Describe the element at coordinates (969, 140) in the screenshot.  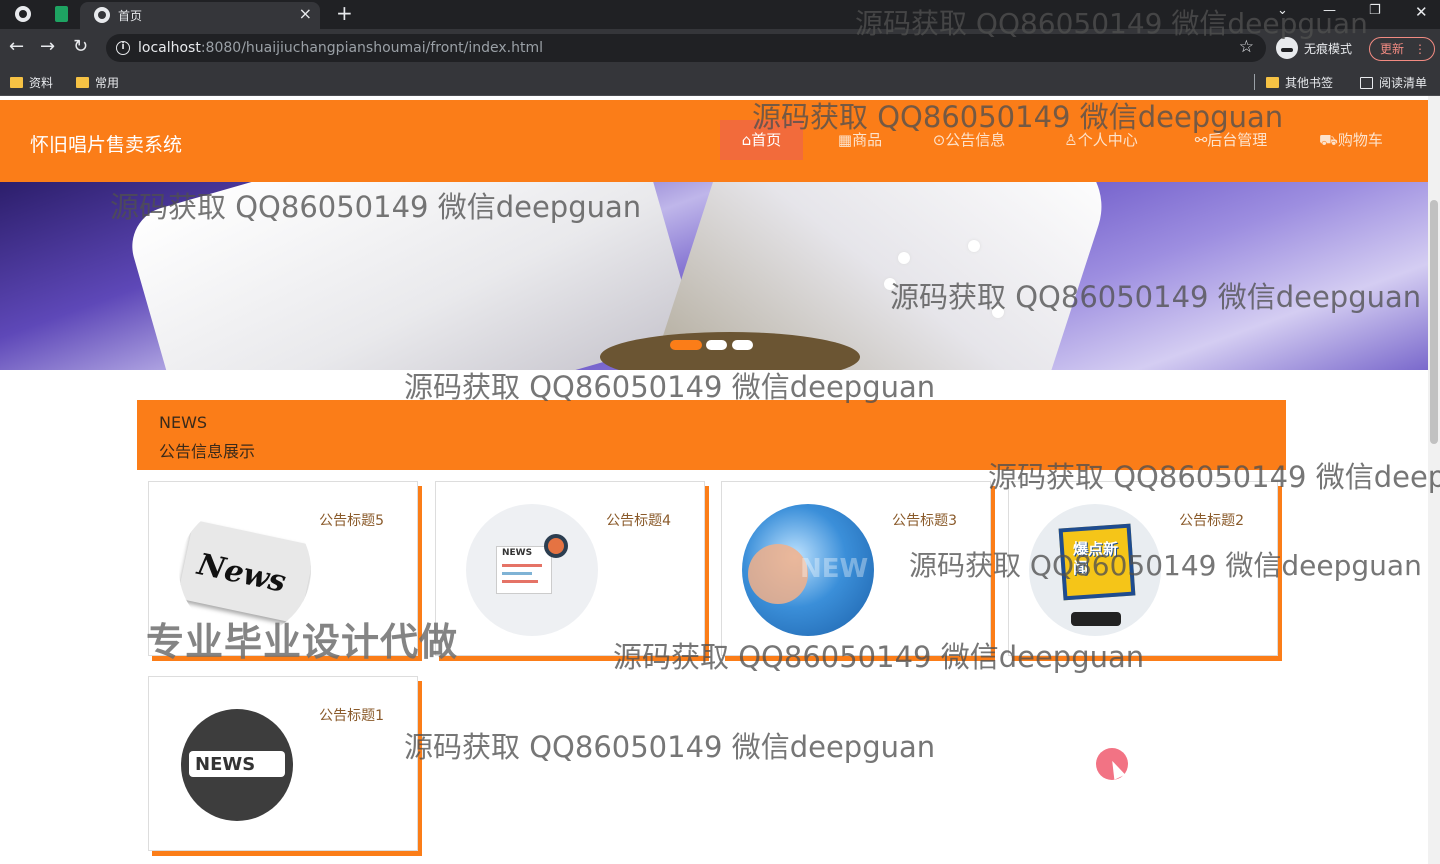
I see `nav-announcements: ⊙公告信息` at that location.